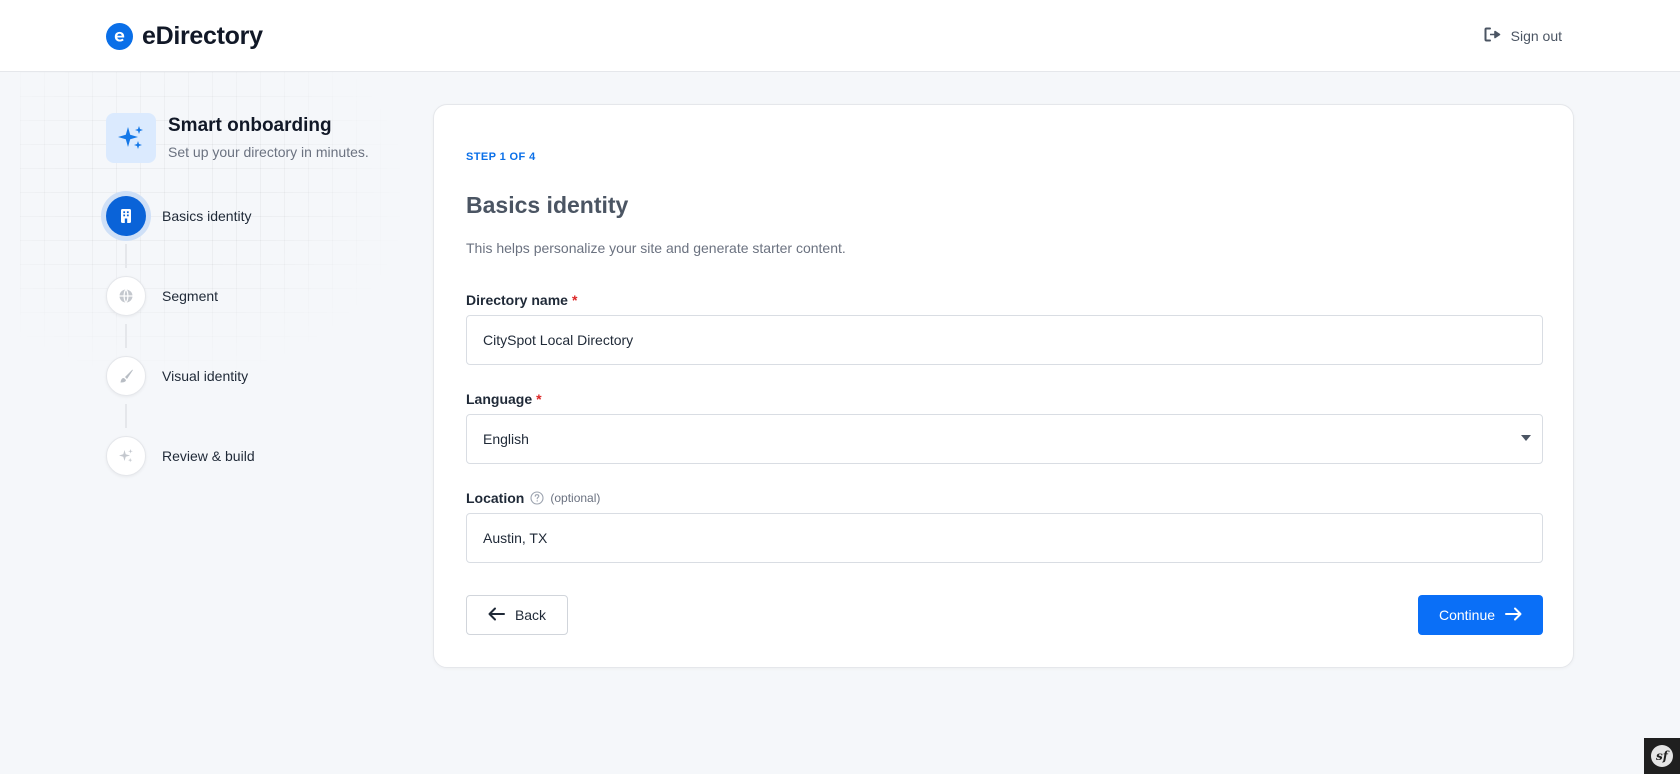  Describe the element at coordinates (1492, 36) in the screenshot. I see `sign-out-icon` at that location.